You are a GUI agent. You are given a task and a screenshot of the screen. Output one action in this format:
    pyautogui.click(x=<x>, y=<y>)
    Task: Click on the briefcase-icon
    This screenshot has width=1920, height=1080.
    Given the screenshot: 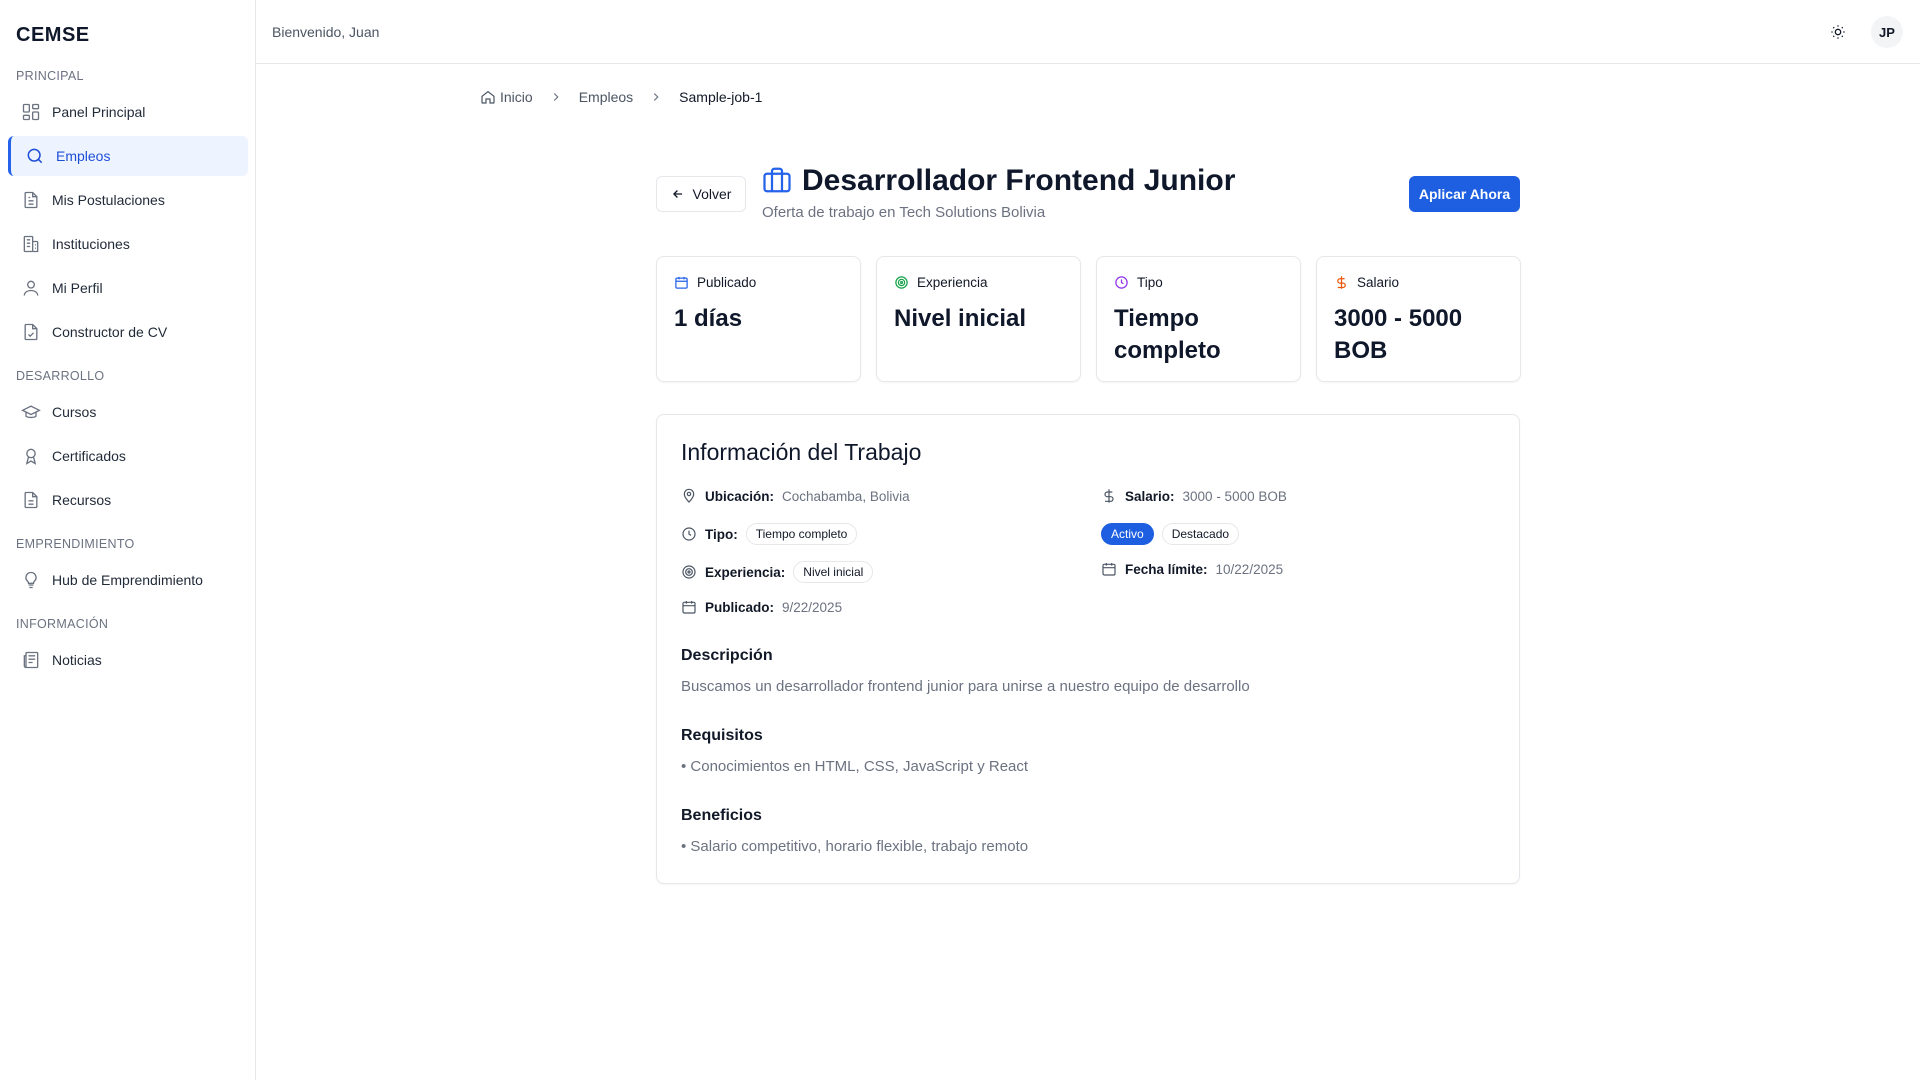 What is the action you would take?
    pyautogui.click(x=777, y=180)
    